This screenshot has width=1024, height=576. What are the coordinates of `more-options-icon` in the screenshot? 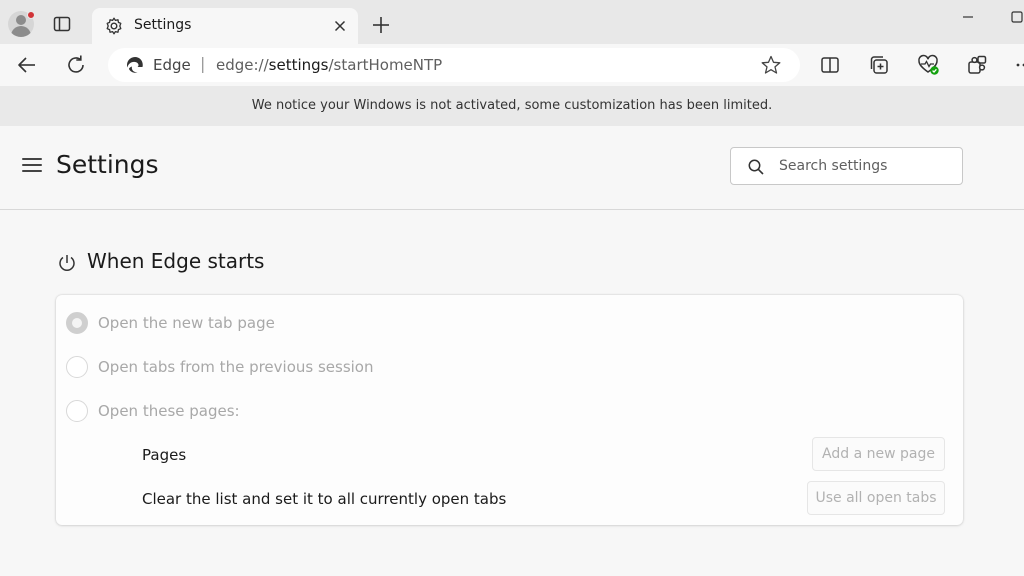 It's located at (1018, 65).